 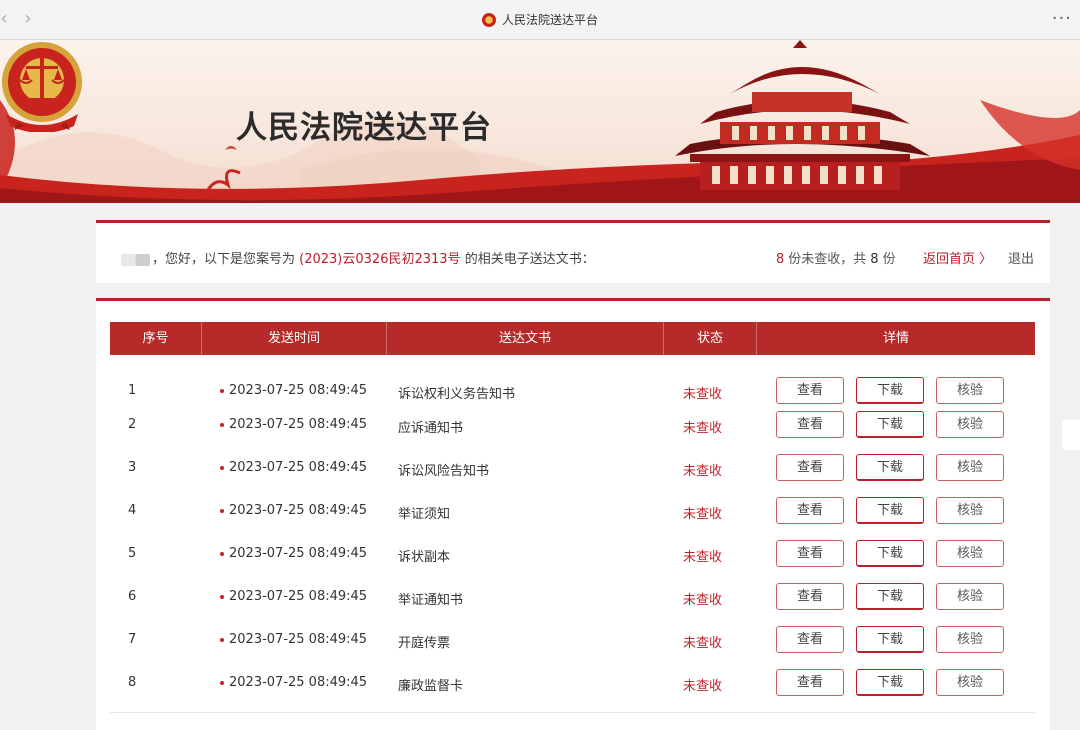 I want to click on return-home-link: 返回首页 〉, so click(x=957, y=257).